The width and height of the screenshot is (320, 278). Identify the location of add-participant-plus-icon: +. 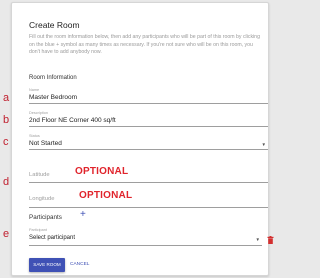
(83, 215).